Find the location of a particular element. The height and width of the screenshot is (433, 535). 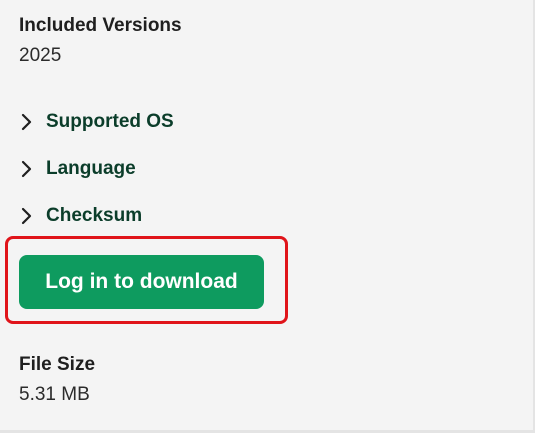

language-label: Language is located at coordinates (91, 168).